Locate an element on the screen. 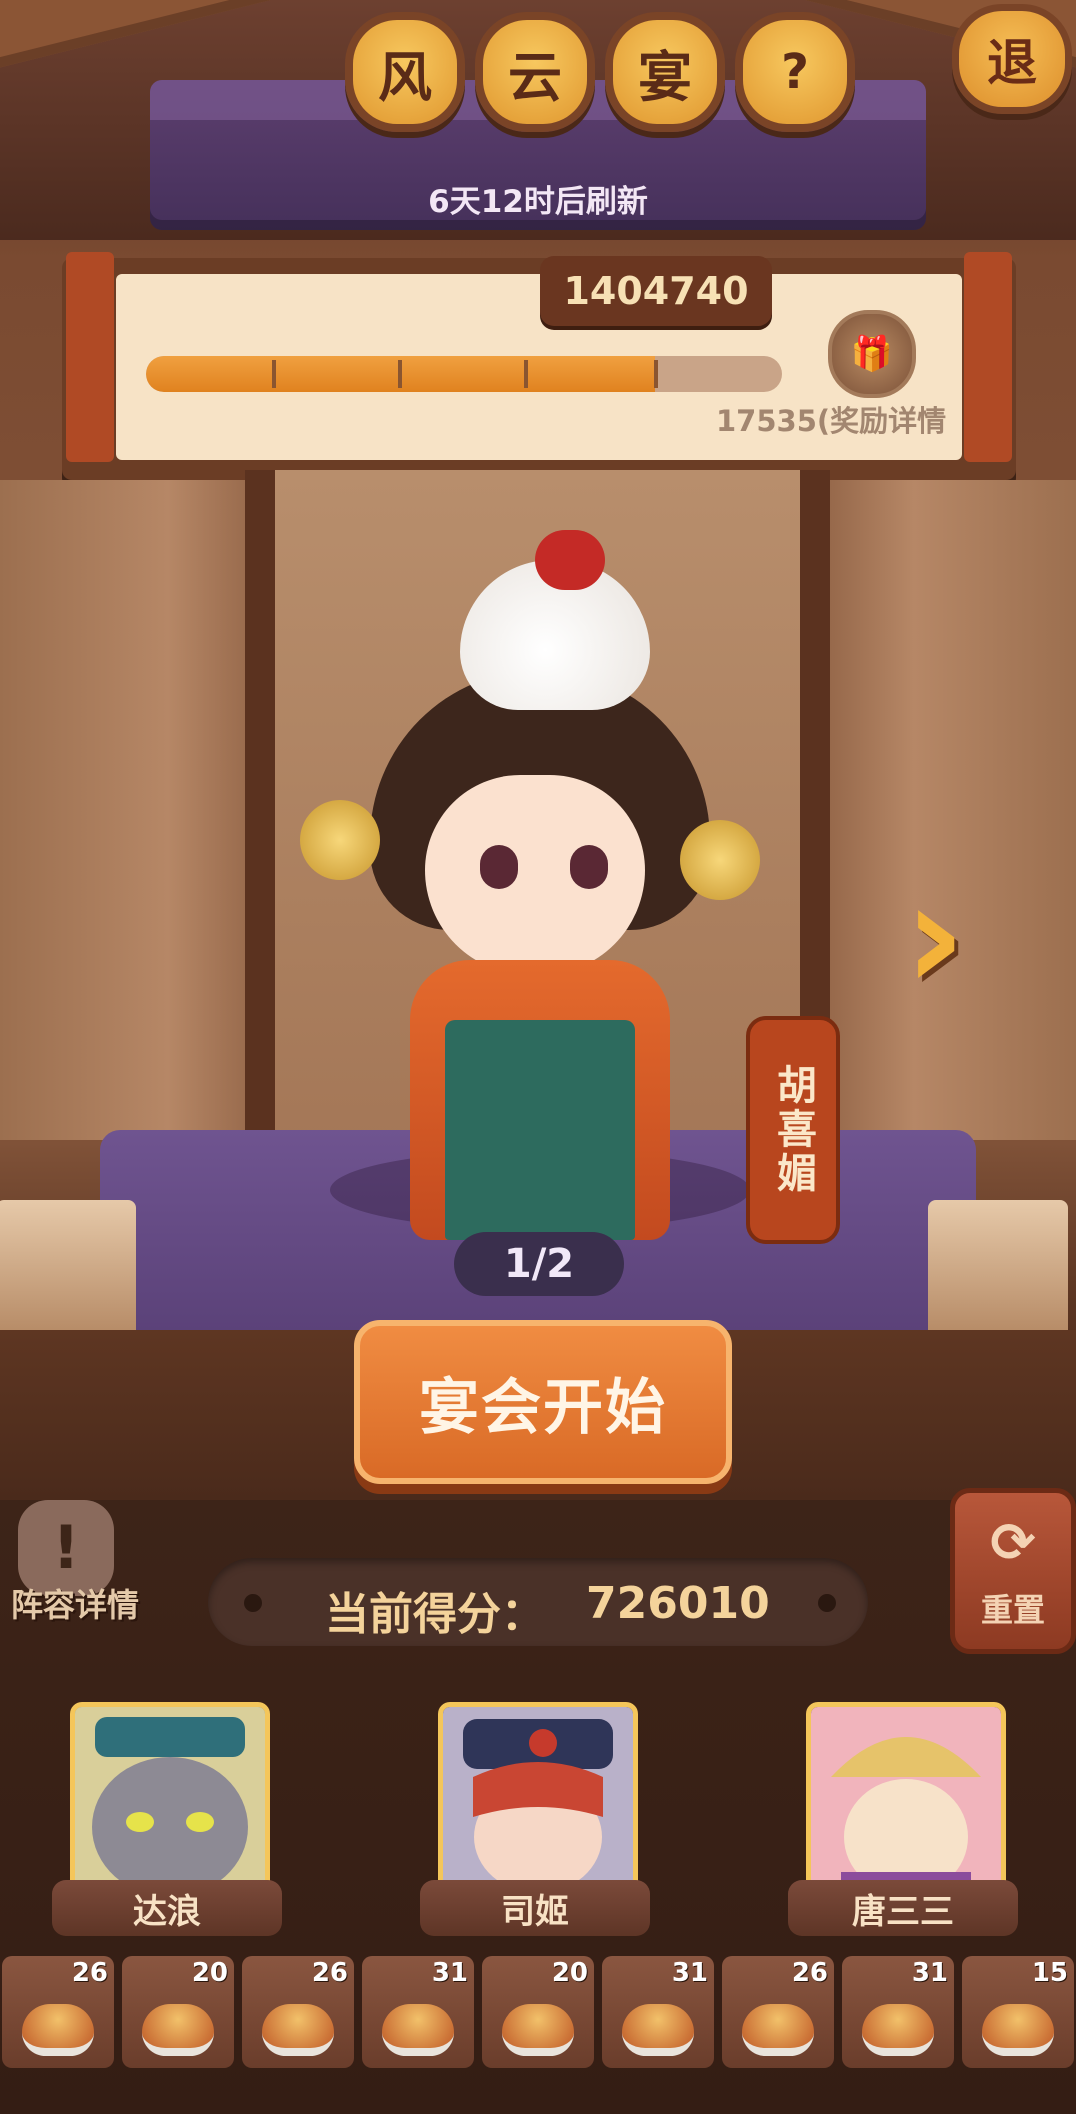  character-name-tag: 胡喜媚 is located at coordinates (793, 1130).